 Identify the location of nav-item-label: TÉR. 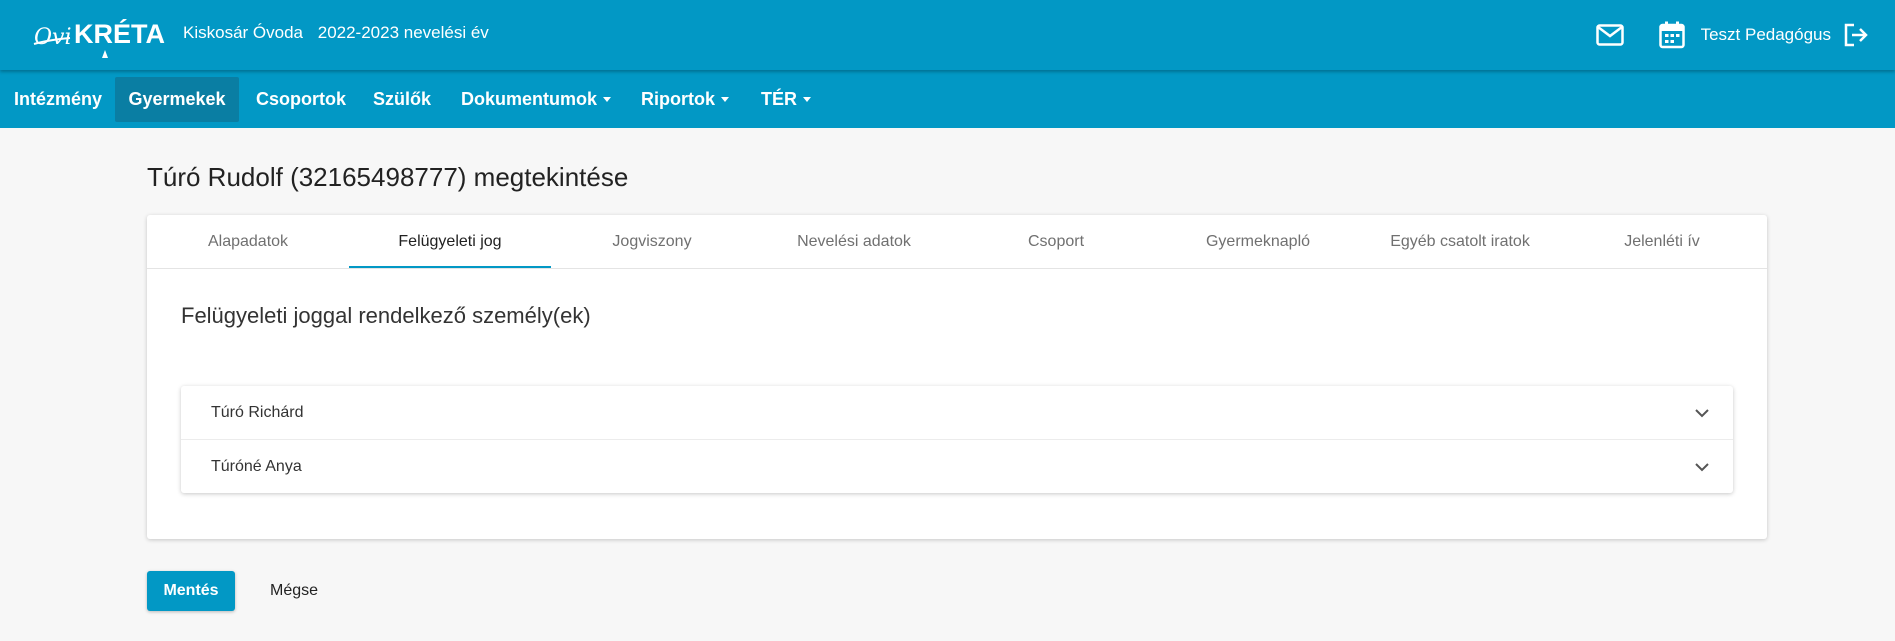
(779, 99).